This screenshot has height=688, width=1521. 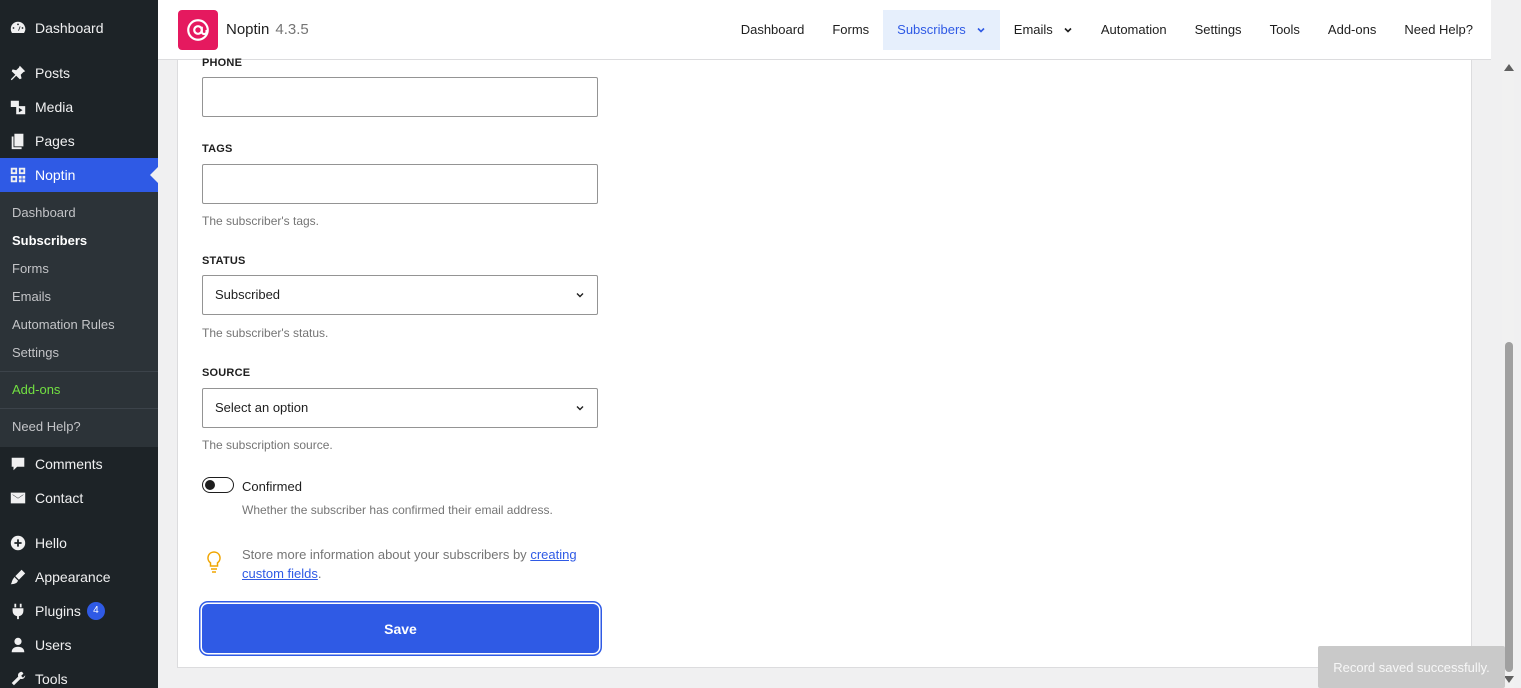 What do you see at coordinates (18, 577) in the screenshot?
I see `brush-icon` at bounding box center [18, 577].